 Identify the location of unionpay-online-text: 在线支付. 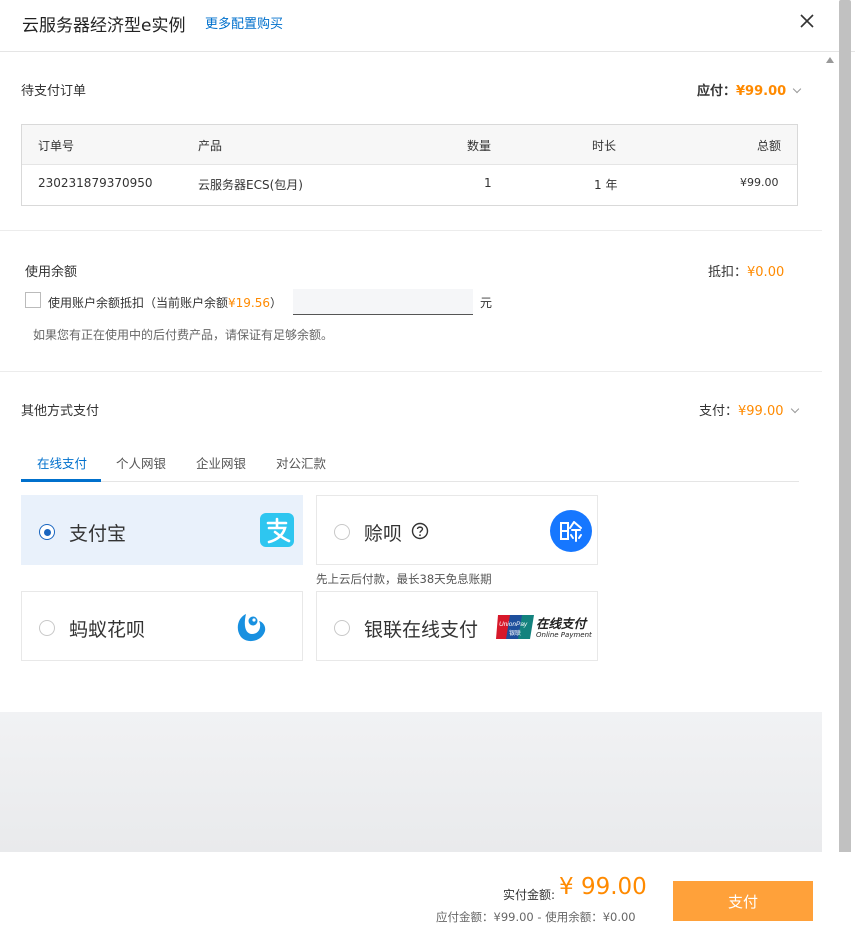
(561, 623).